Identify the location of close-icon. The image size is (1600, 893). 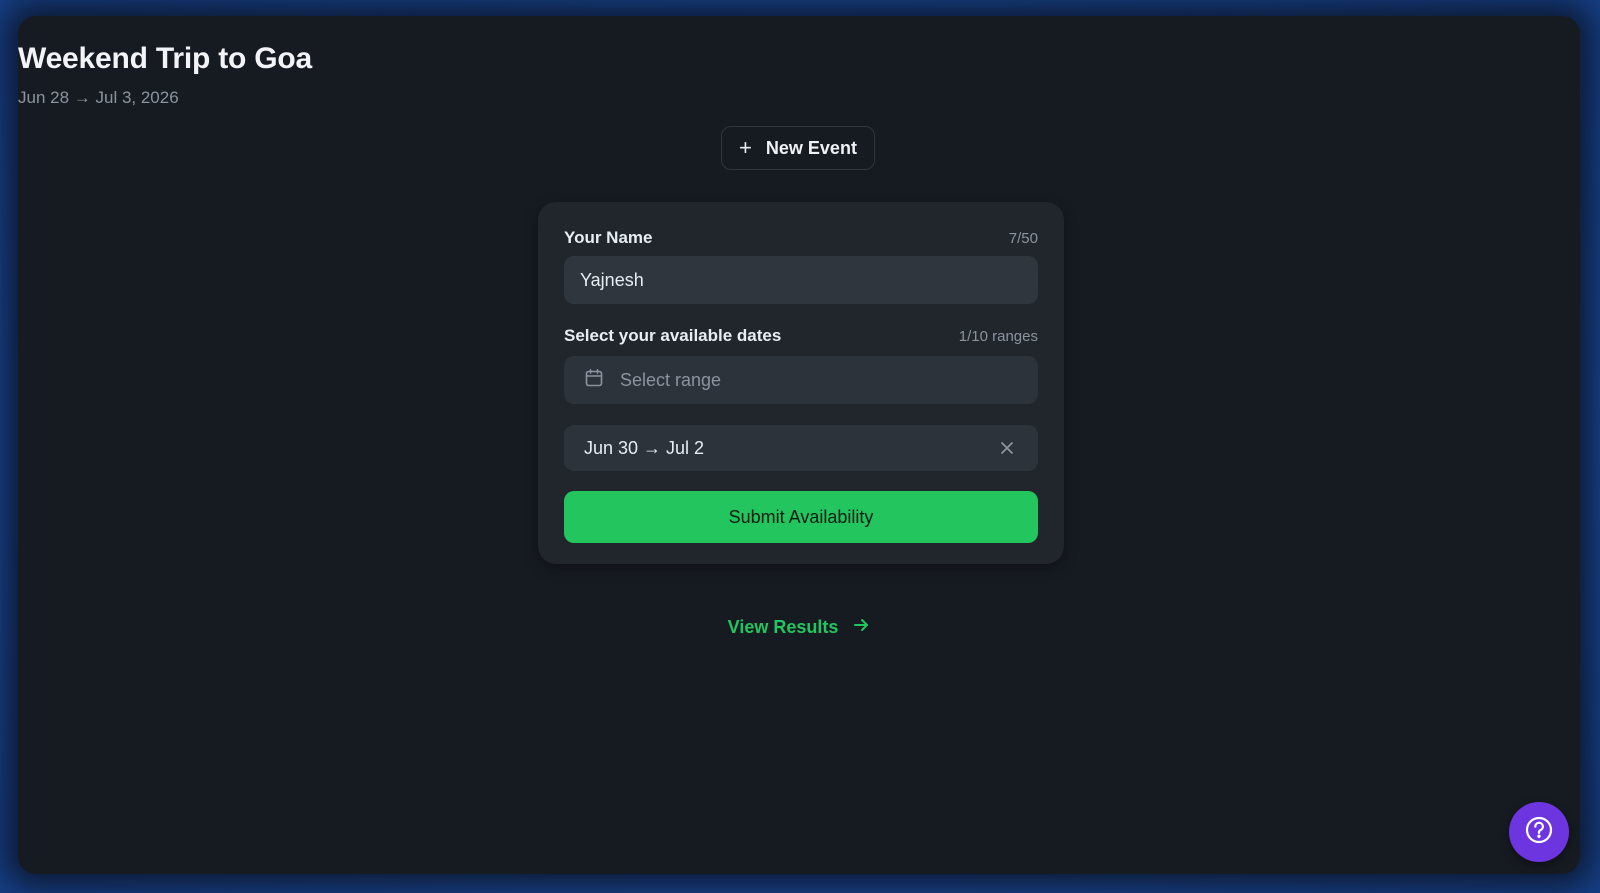
(1007, 448).